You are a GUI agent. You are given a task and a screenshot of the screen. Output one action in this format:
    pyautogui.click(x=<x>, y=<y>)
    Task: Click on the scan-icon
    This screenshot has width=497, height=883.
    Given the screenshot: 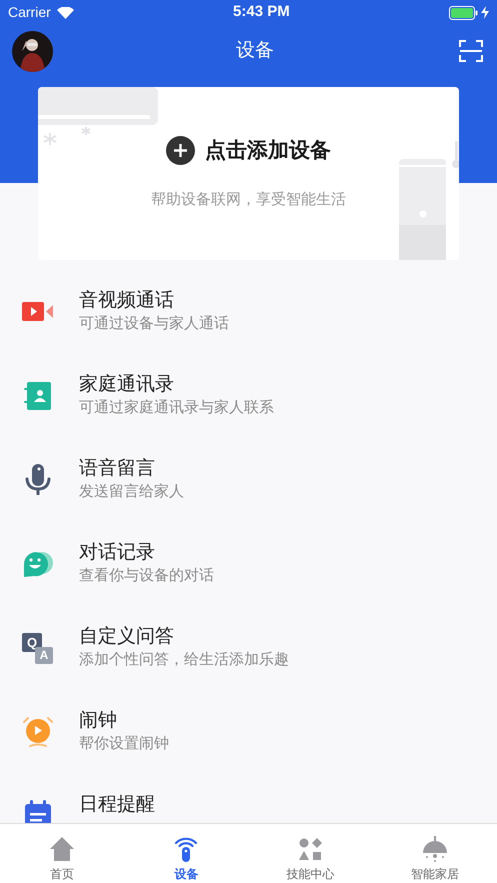 What is the action you would take?
    pyautogui.click(x=471, y=51)
    